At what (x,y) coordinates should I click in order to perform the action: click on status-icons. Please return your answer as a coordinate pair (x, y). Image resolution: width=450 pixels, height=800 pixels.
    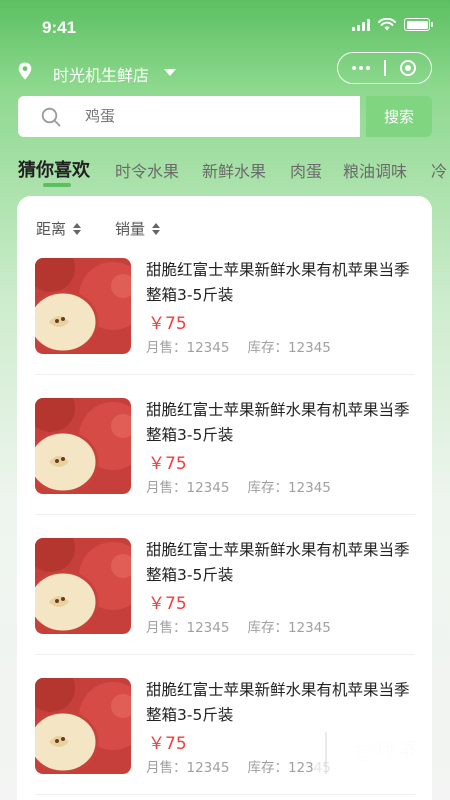
    Looking at the image, I should click on (392, 24).